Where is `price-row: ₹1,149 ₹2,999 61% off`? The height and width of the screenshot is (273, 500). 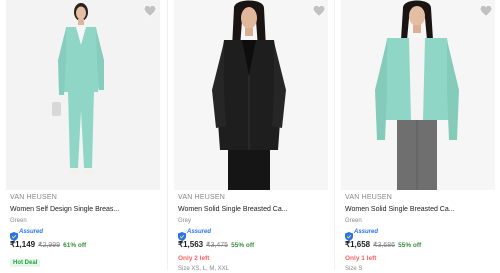
price-row: ₹1,149 ₹2,999 61% off is located at coordinates (86, 245).